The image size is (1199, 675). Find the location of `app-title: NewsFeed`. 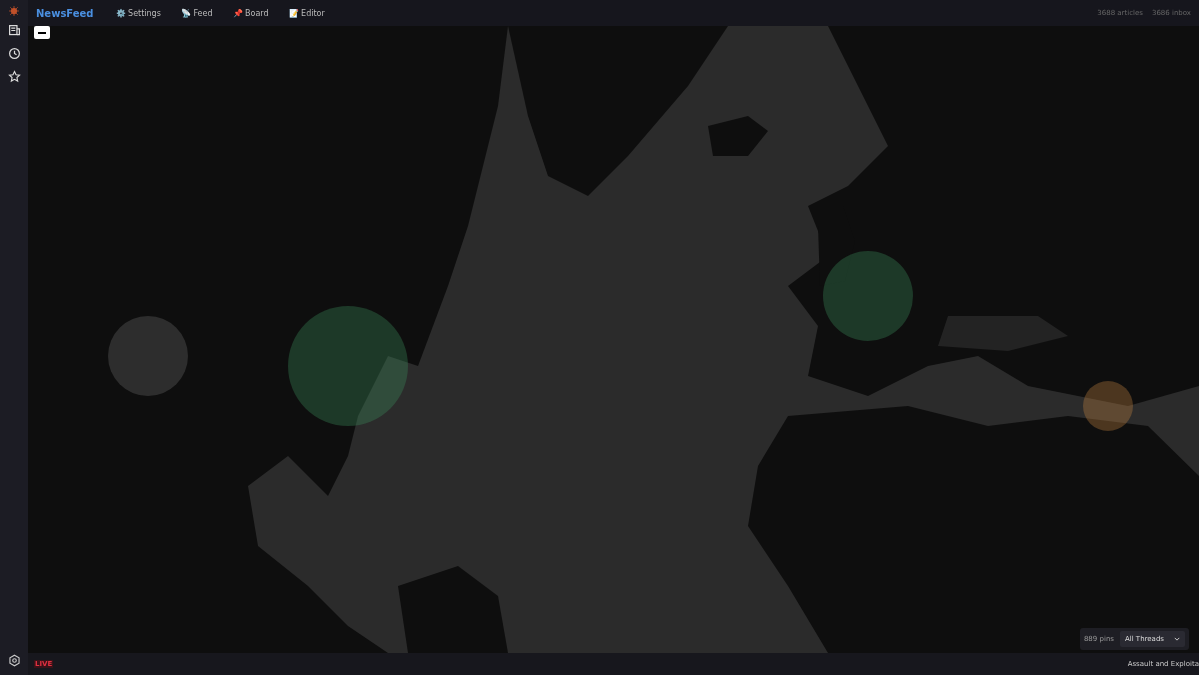

app-title: NewsFeed is located at coordinates (65, 13).